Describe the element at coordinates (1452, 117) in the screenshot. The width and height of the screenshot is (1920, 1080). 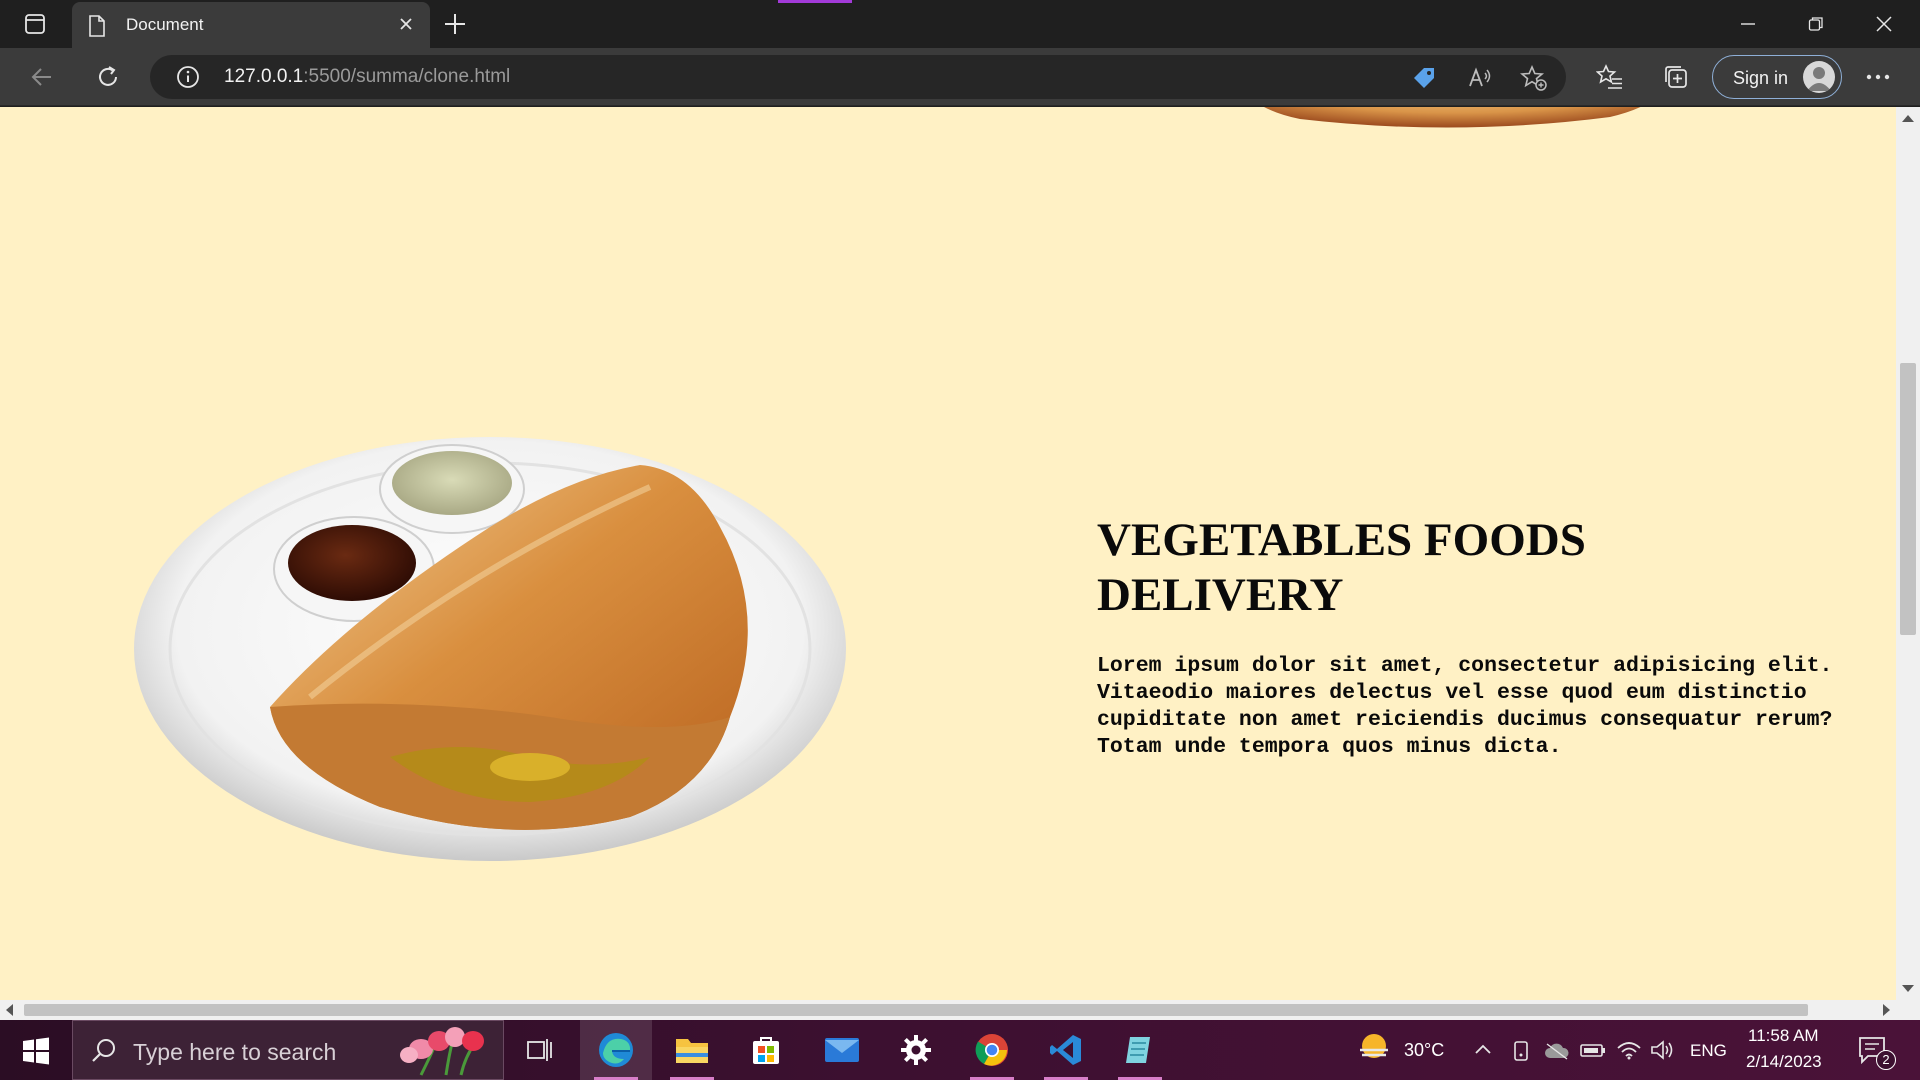
I see `food-image-top` at that location.